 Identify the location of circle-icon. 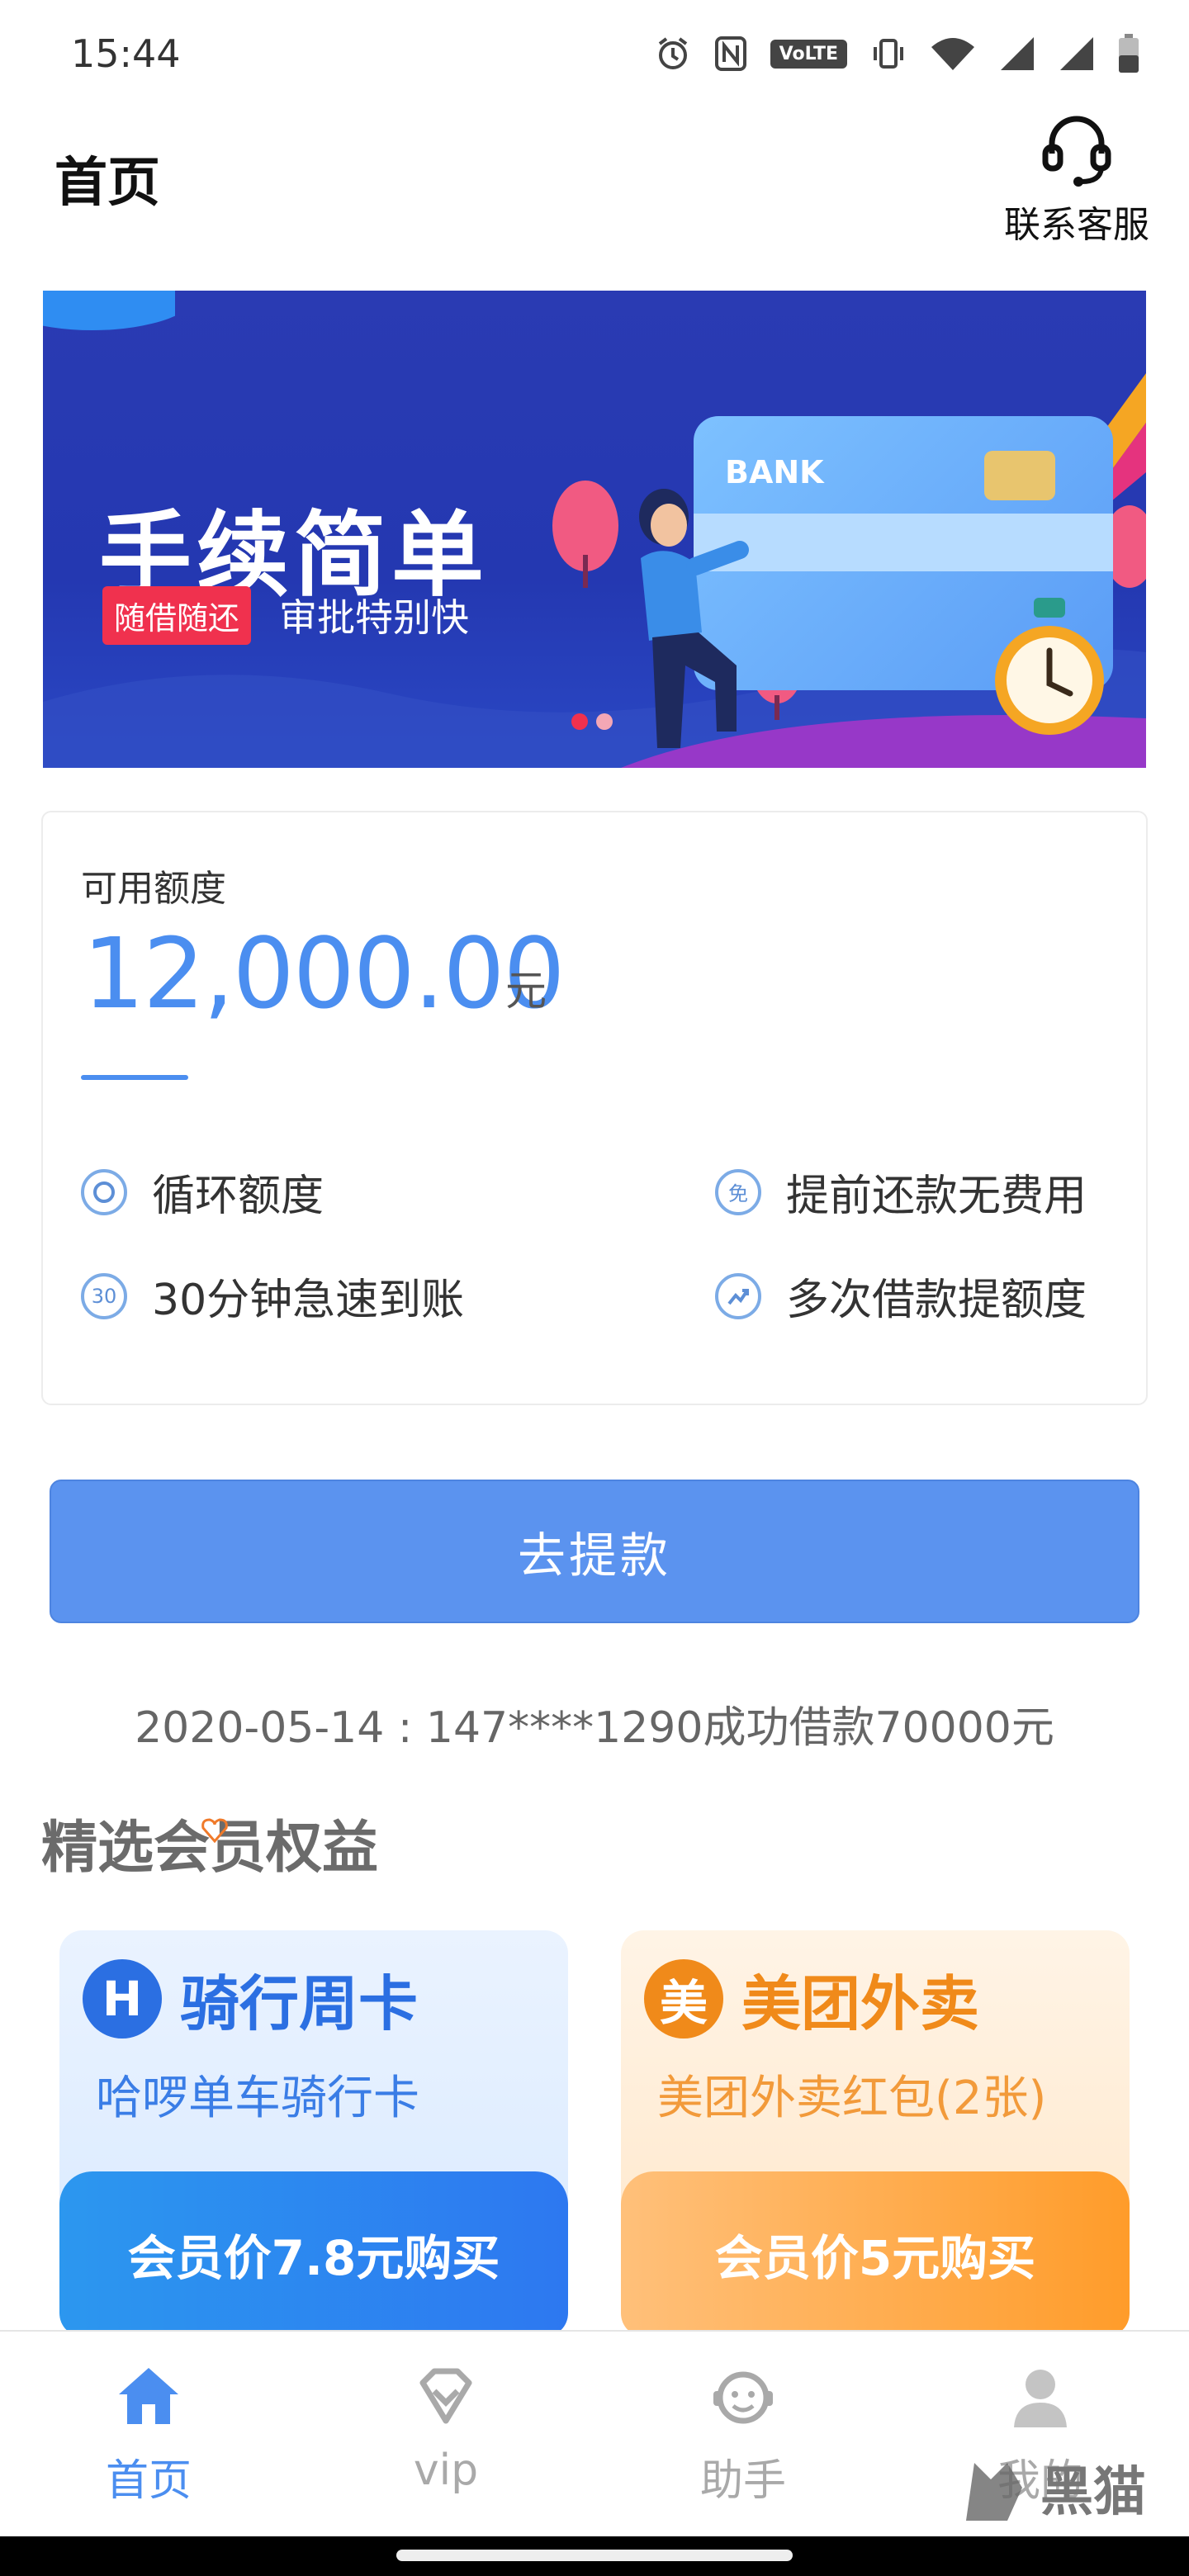
(104, 1191).